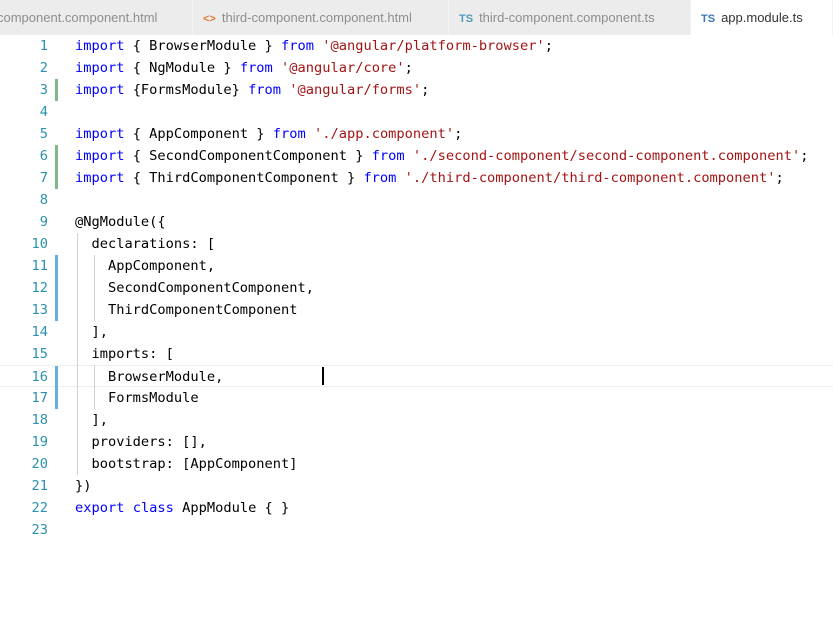  What do you see at coordinates (209, 19) in the screenshot?
I see `html-icon: <>` at bounding box center [209, 19].